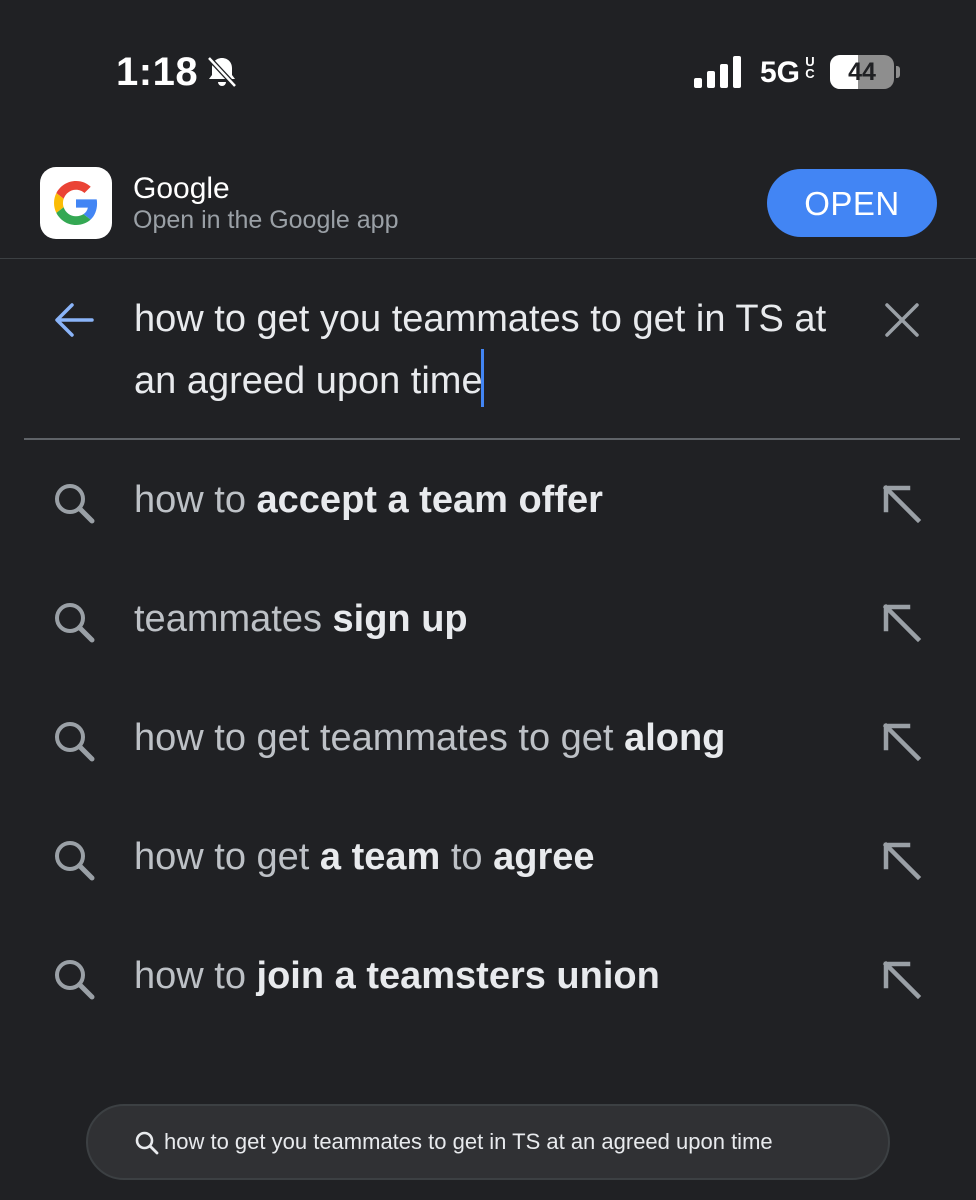  Describe the element at coordinates (902, 320) in the screenshot. I see `close-icon` at that location.